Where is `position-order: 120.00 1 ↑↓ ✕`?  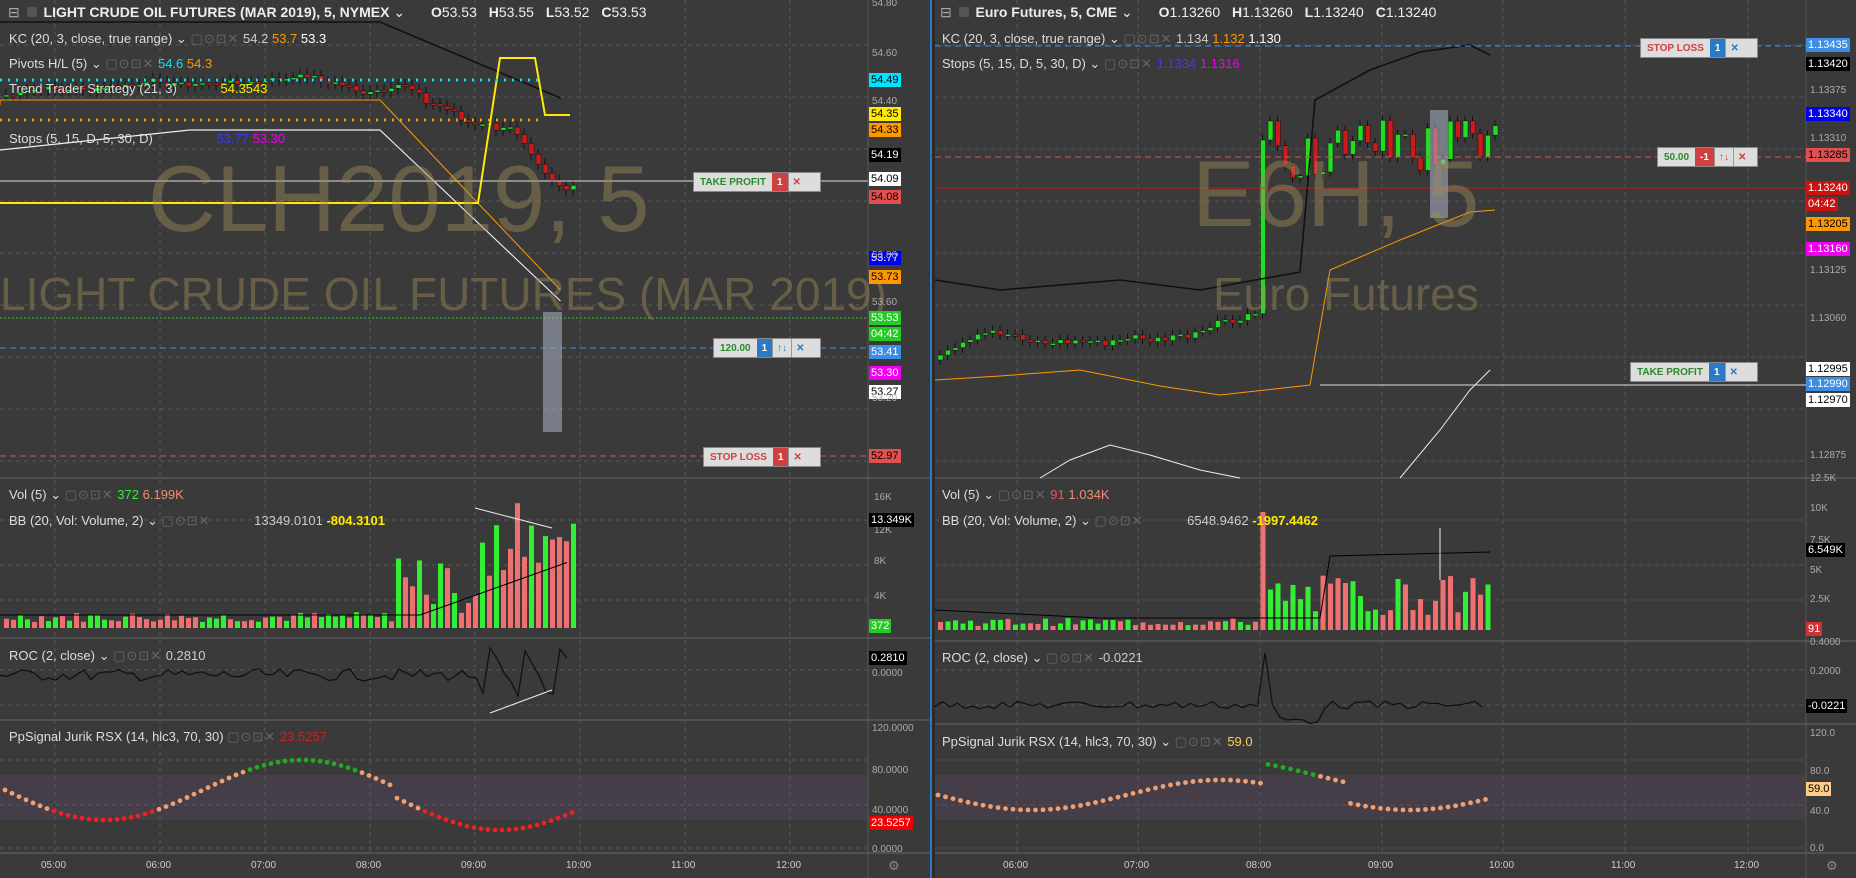
position-order: 120.00 1 ↑↓ ✕ is located at coordinates (767, 348).